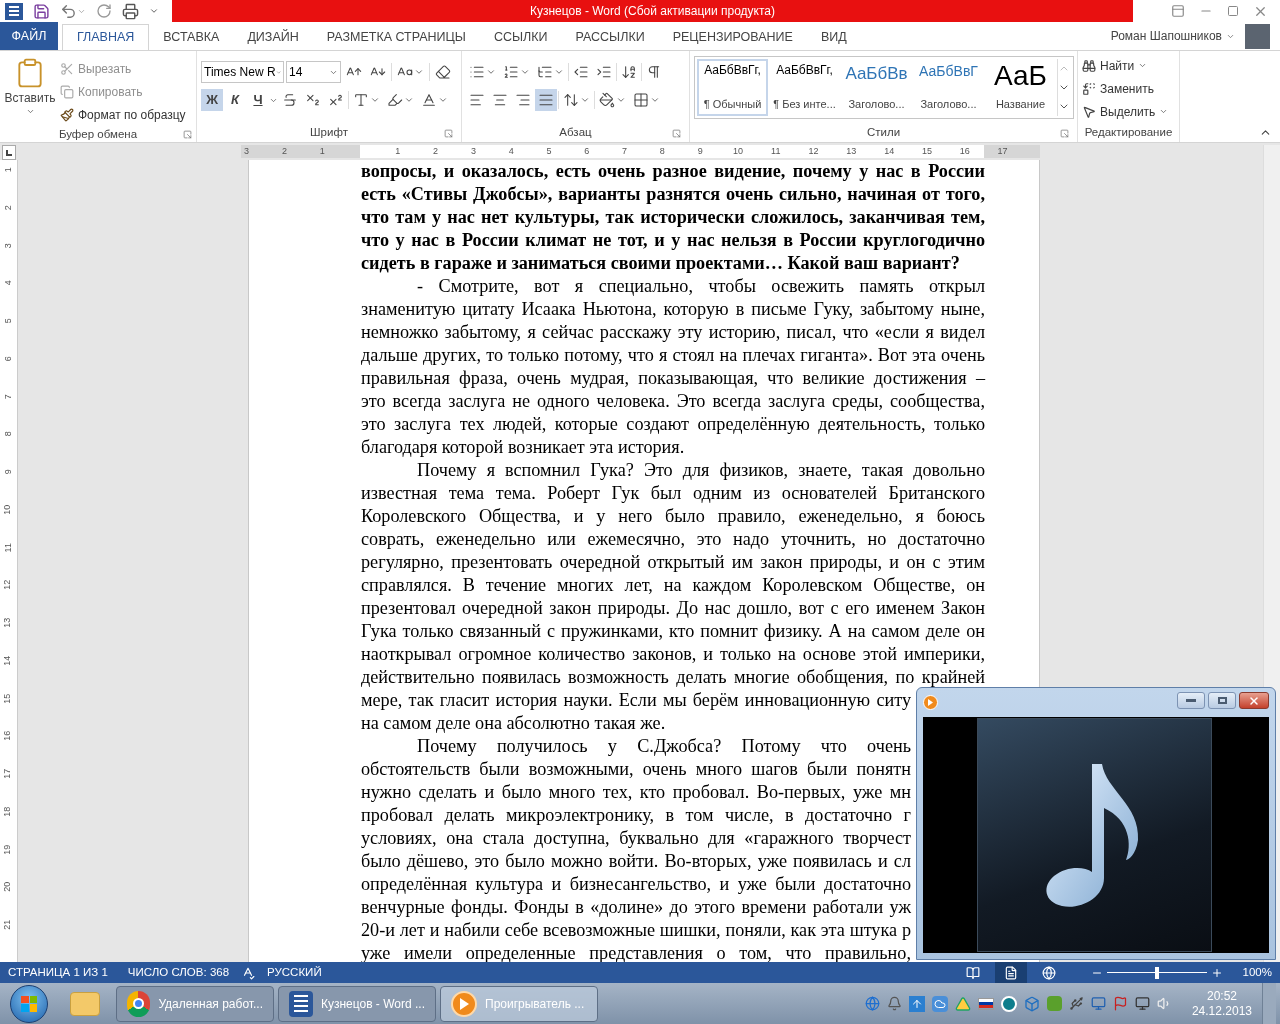  What do you see at coordinates (1254, 700) in the screenshot?
I see `close-button` at bounding box center [1254, 700].